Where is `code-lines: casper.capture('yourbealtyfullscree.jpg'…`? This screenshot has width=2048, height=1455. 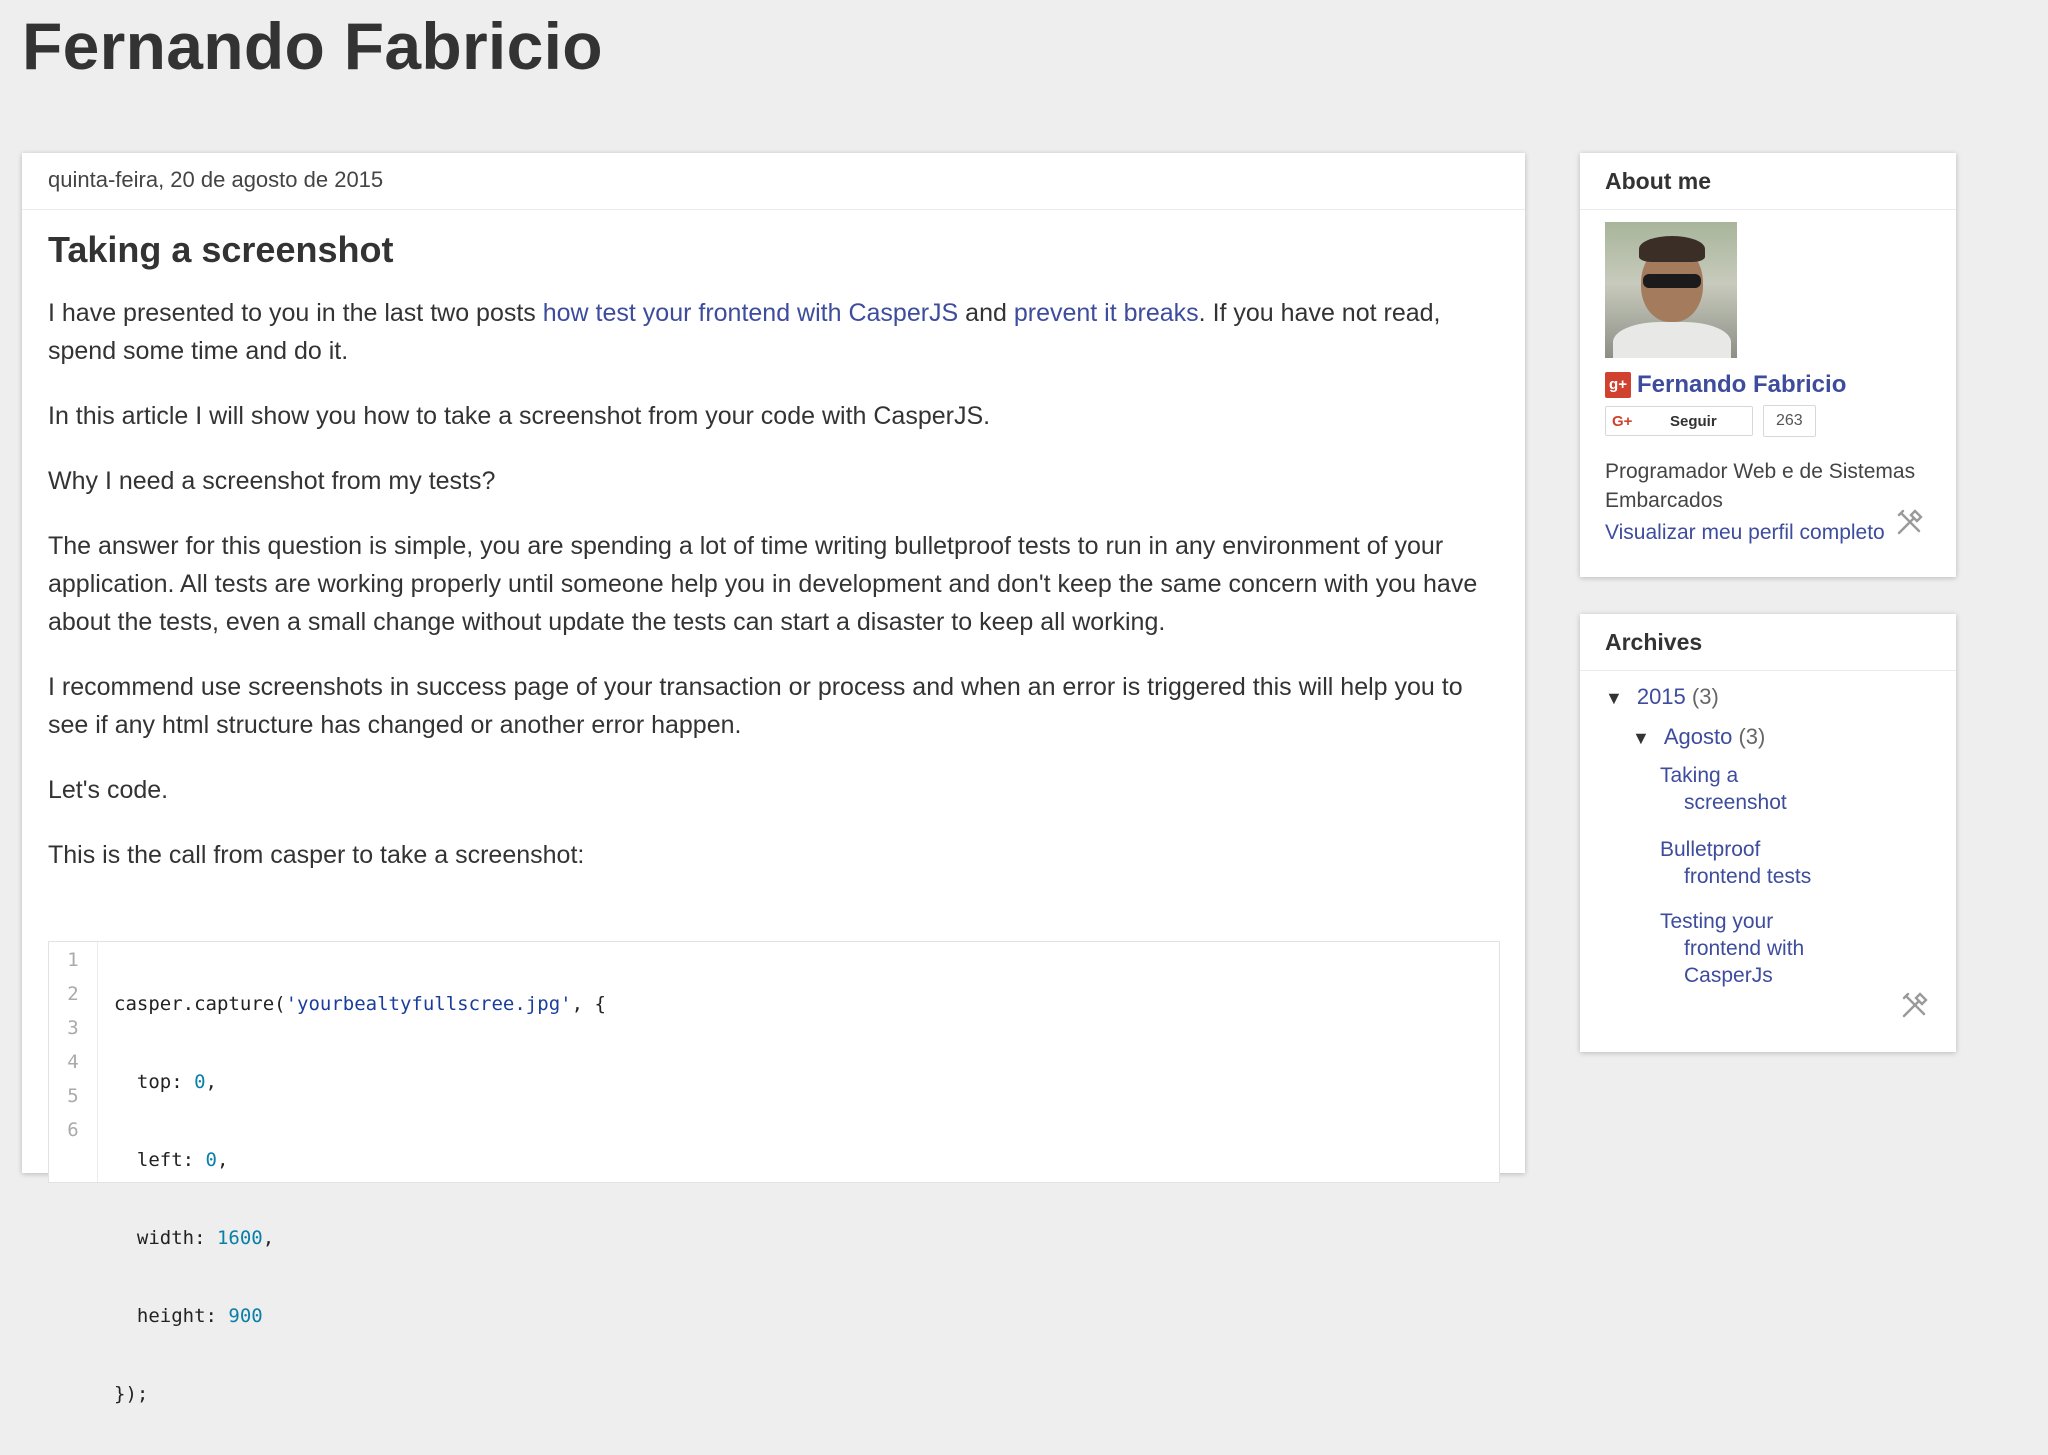 code-lines: casper.capture('yourbealtyfullscree.jpg'… is located at coordinates (352, 1173).